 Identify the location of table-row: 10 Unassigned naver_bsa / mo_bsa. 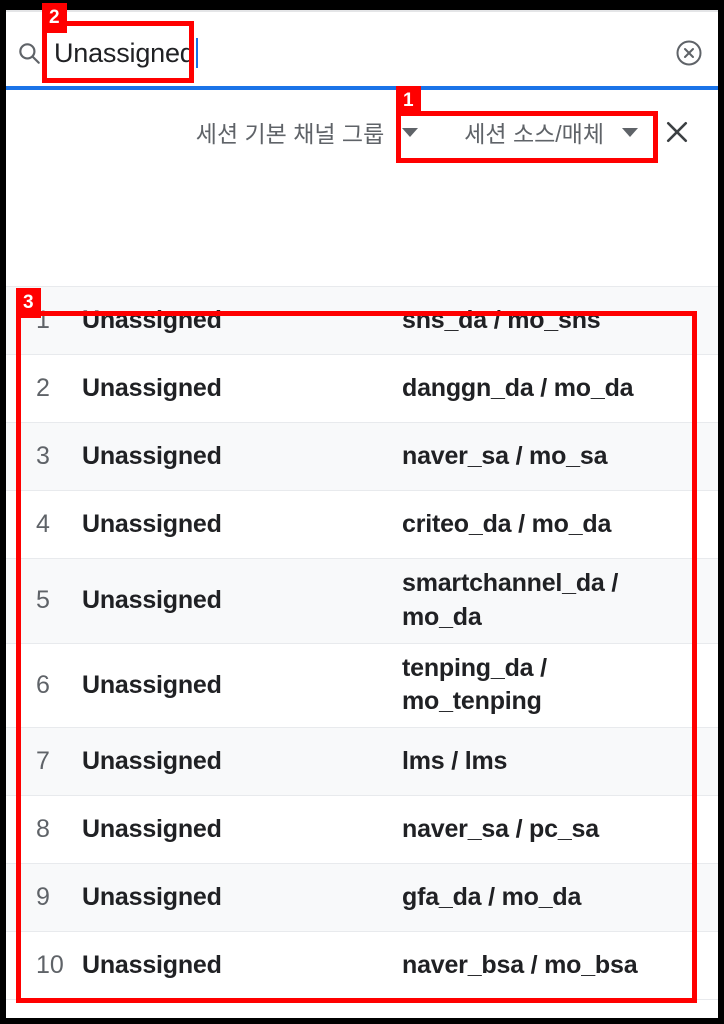
(362, 966).